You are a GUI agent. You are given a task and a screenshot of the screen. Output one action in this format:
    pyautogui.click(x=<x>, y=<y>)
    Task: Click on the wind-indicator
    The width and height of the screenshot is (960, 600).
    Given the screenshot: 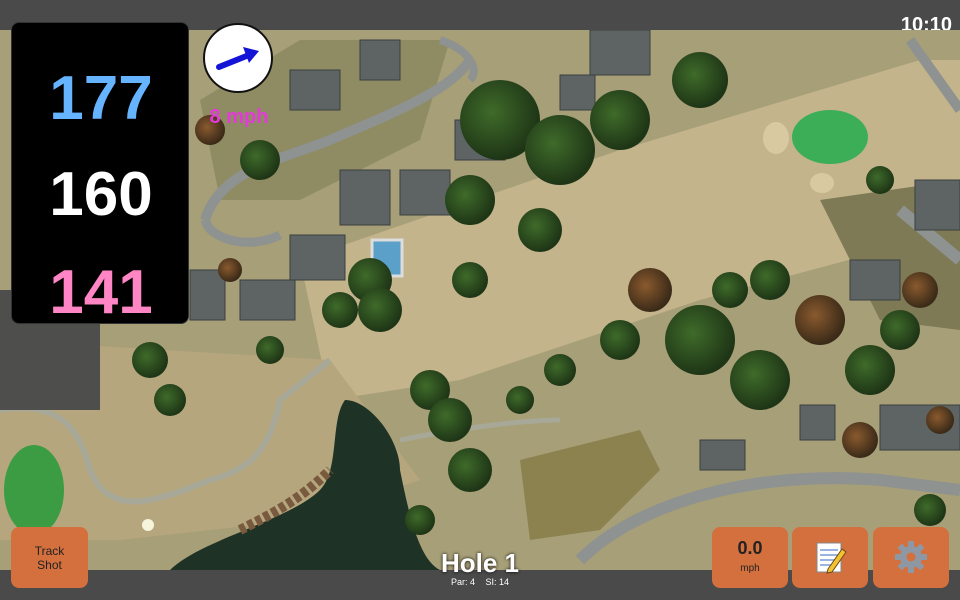 What is the action you would take?
    pyautogui.click(x=238, y=58)
    